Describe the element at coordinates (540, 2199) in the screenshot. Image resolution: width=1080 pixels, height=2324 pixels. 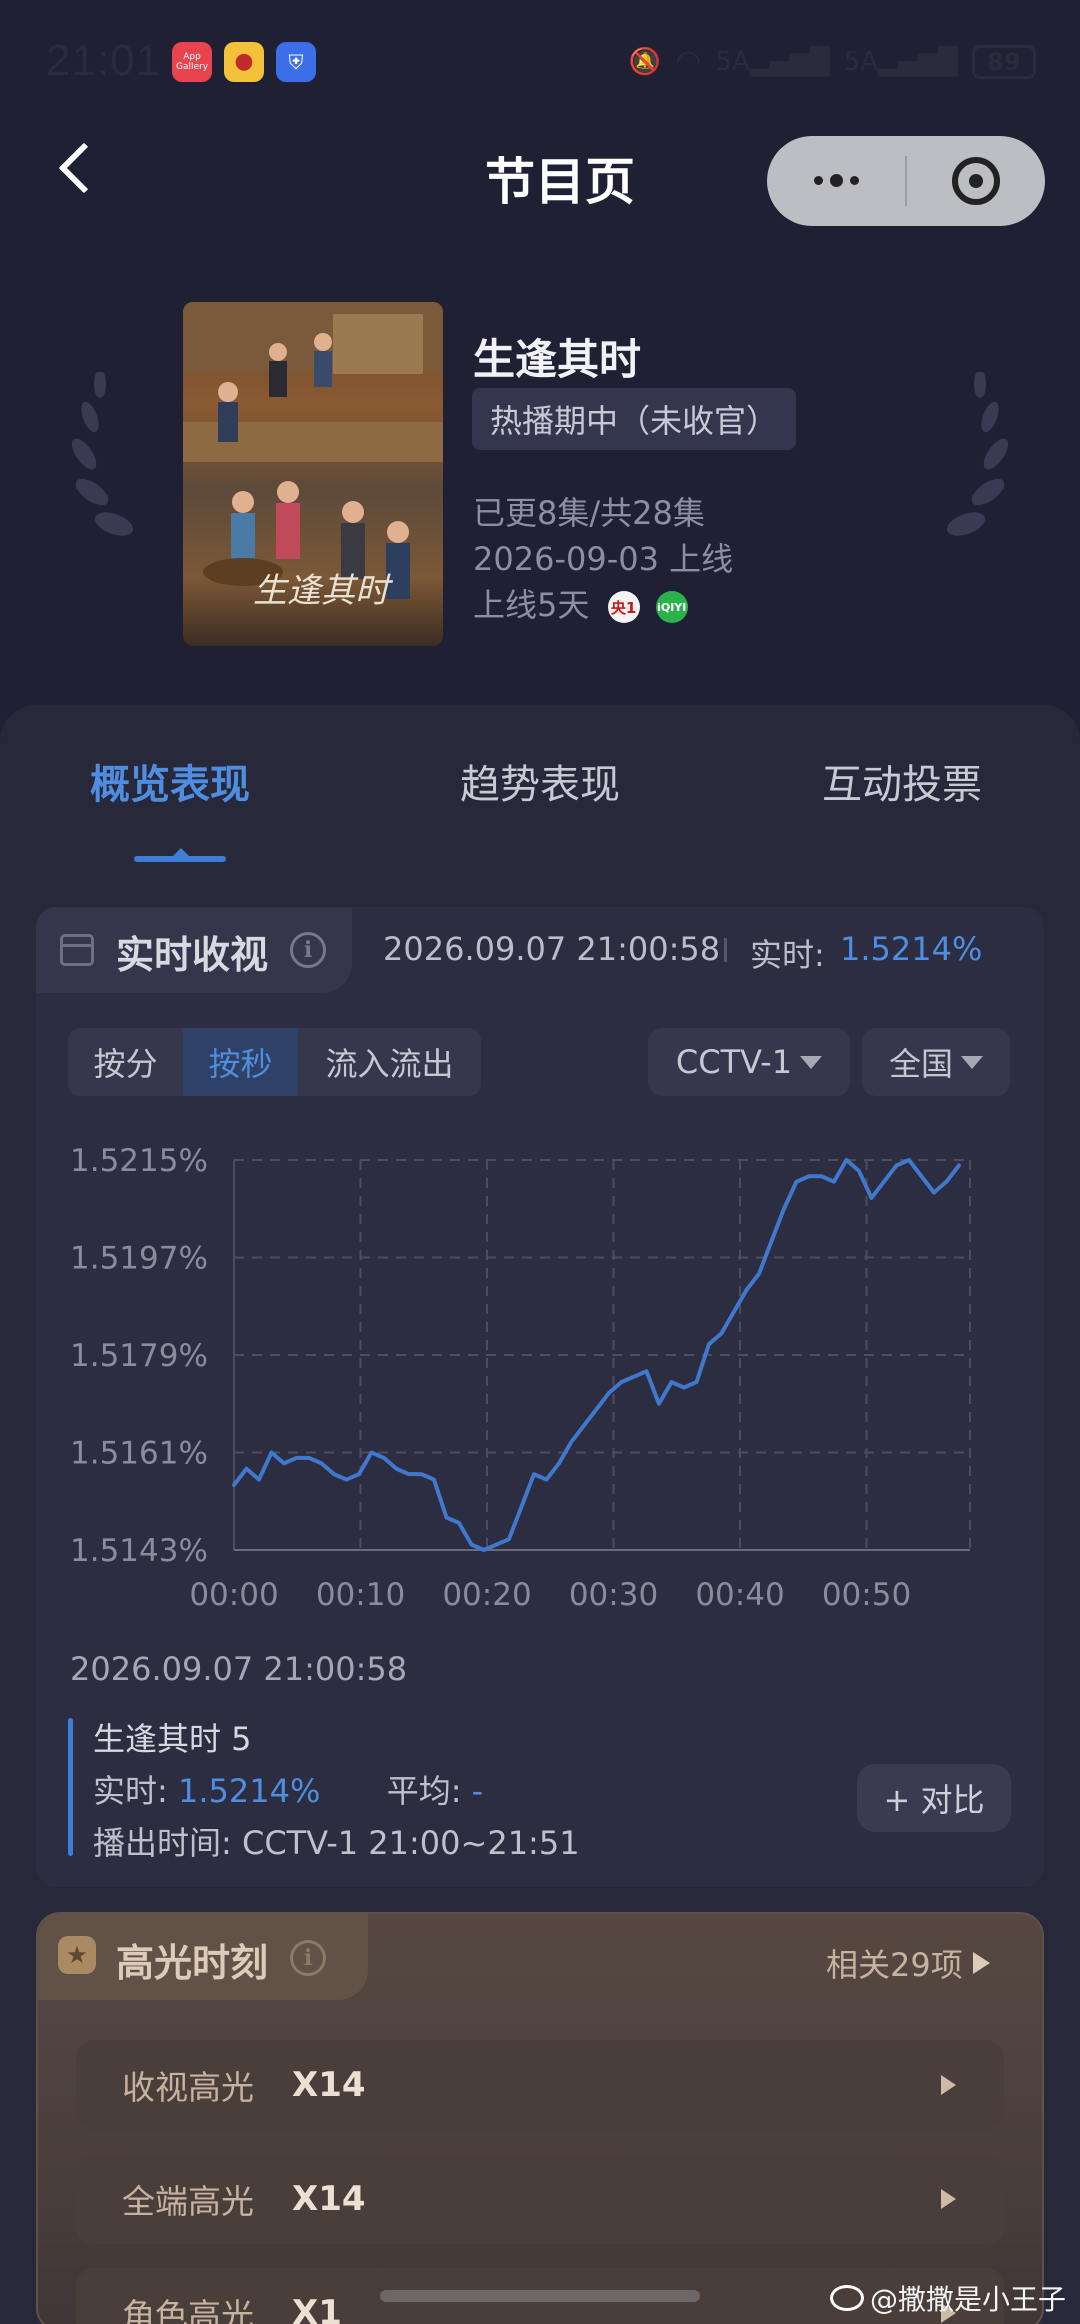
I see `highlight-row: 全端高光 X14` at that location.